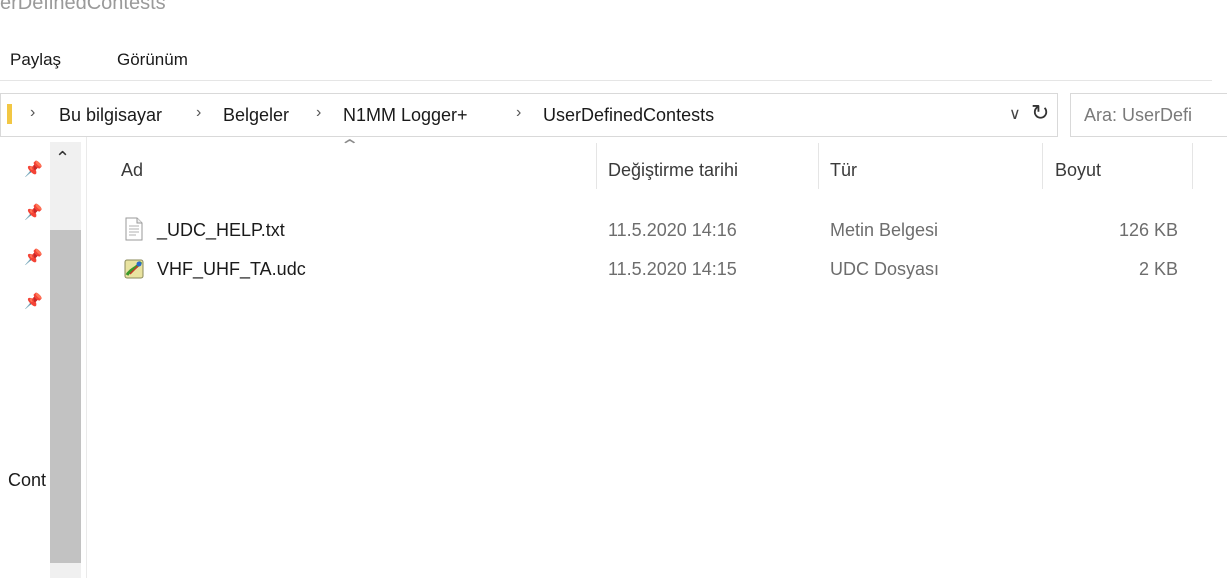  What do you see at coordinates (256, 115) in the screenshot?
I see `breadcrumb-documents: Belgeler` at bounding box center [256, 115].